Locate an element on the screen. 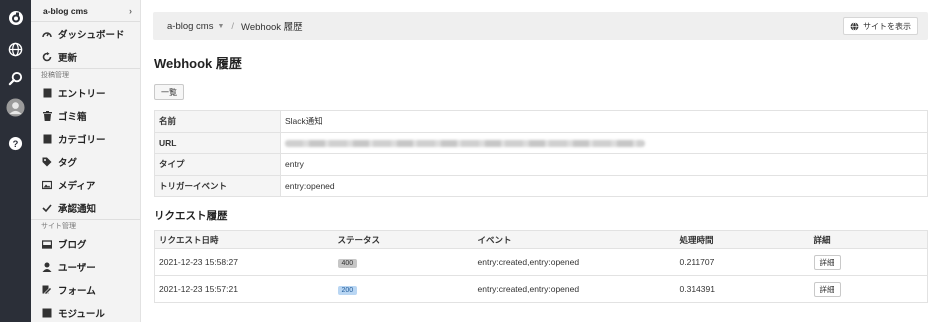 Image resolution: width=940 pixels, height=322 pixels. section-title: リクエスト履歴 is located at coordinates (191, 216).